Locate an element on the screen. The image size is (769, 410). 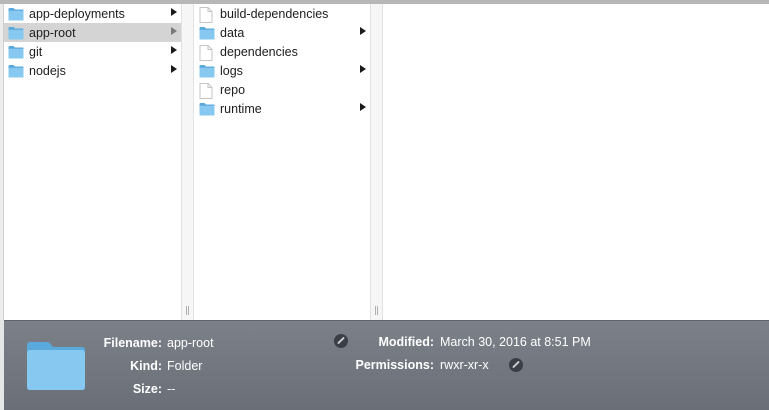
list-item-label: data is located at coordinates (232, 32).